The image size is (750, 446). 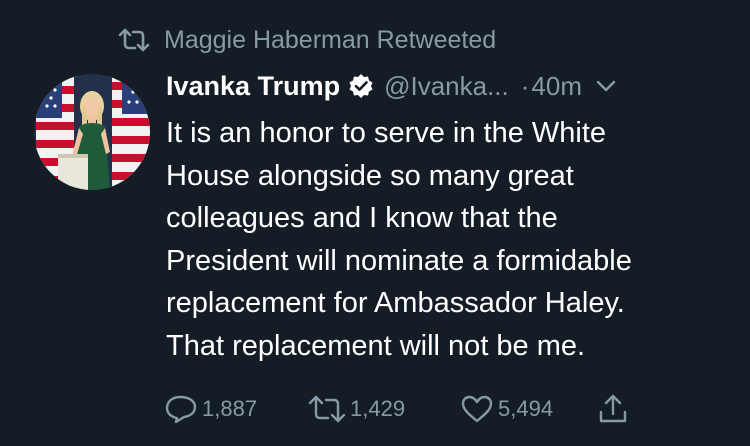 I want to click on avatar, so click(x=92, y=132).